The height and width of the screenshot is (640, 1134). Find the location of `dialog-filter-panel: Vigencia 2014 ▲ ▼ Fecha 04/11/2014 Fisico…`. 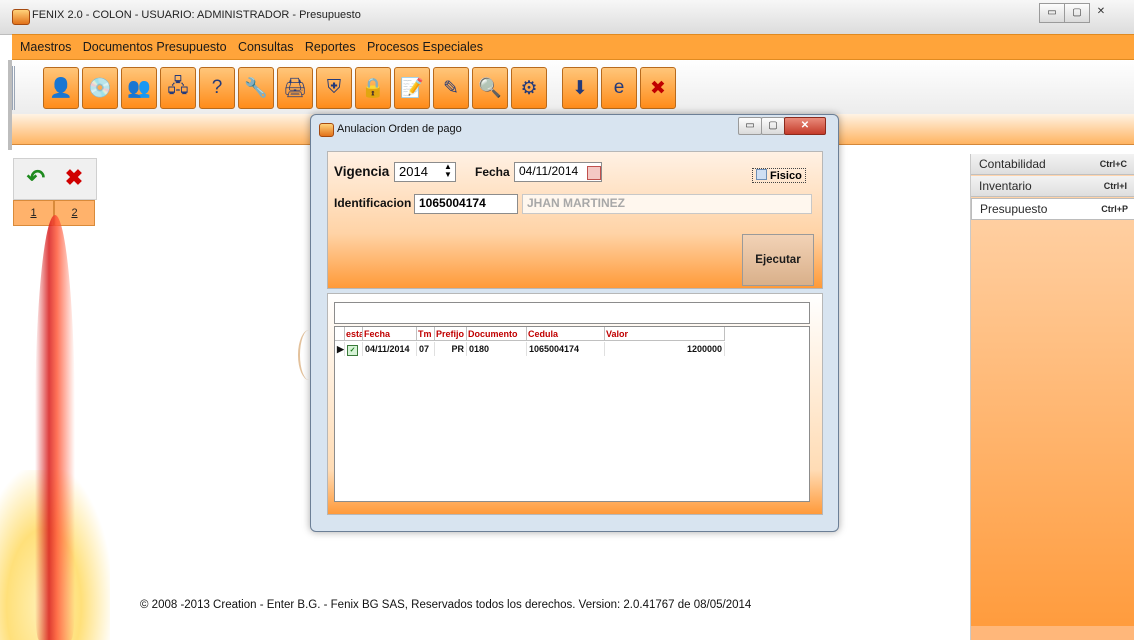

dialog-filter-panel: Vigencia 2014 ▲ ▼ Fecha 04/11/2014 Fisico… is located at coordinates (575, 220).